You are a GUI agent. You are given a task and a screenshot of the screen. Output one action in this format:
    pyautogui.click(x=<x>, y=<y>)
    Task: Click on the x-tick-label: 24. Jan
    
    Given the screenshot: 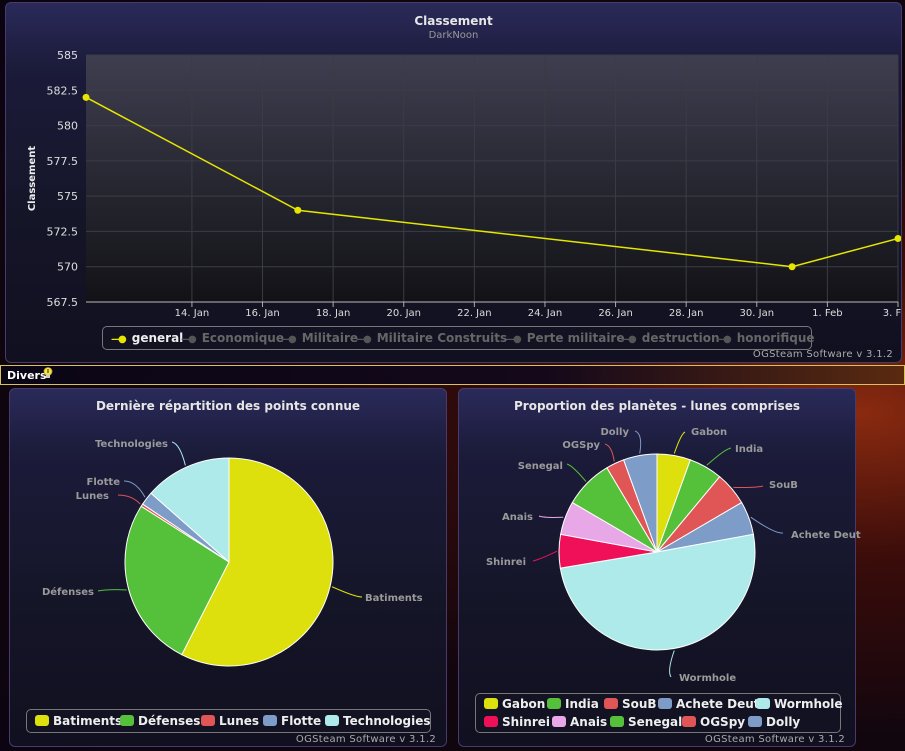 What is the action you would take?
    pyautogui.click(x=545, y=313)
    